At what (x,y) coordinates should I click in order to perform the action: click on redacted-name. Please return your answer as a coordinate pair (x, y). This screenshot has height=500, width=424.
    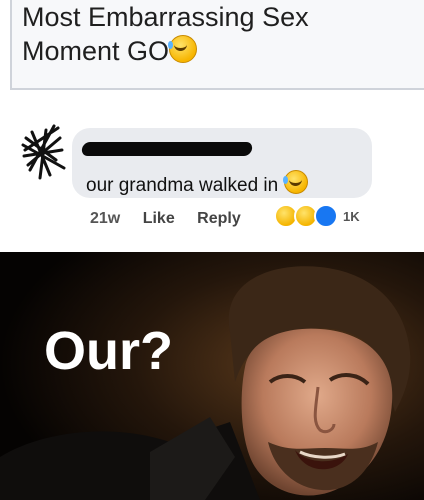
    Looking at the image, I should click on (167, 149).